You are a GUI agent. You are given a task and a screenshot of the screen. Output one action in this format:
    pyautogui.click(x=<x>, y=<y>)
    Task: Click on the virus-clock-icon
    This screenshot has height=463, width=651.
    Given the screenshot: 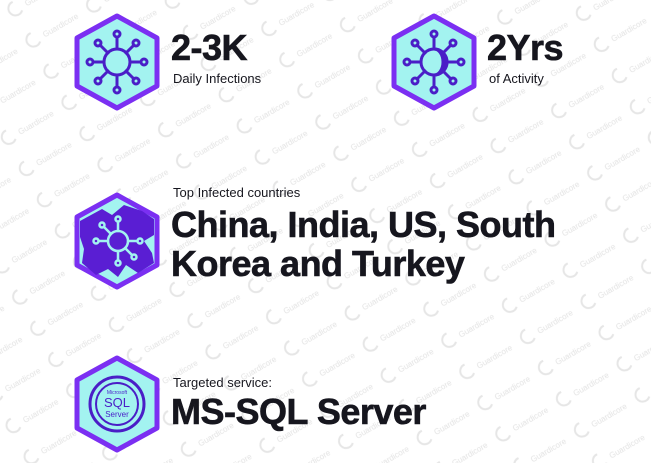 What is the action you would take?
    pyautogui.click(x=434, y=62)
    